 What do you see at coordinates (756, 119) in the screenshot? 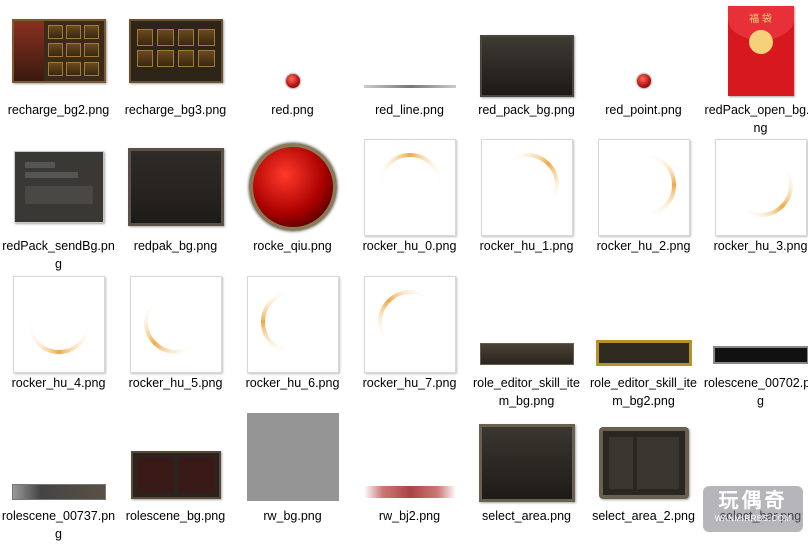
I see `file-name-label: redPack_open_bg.png` at bounding box center [756, 119].